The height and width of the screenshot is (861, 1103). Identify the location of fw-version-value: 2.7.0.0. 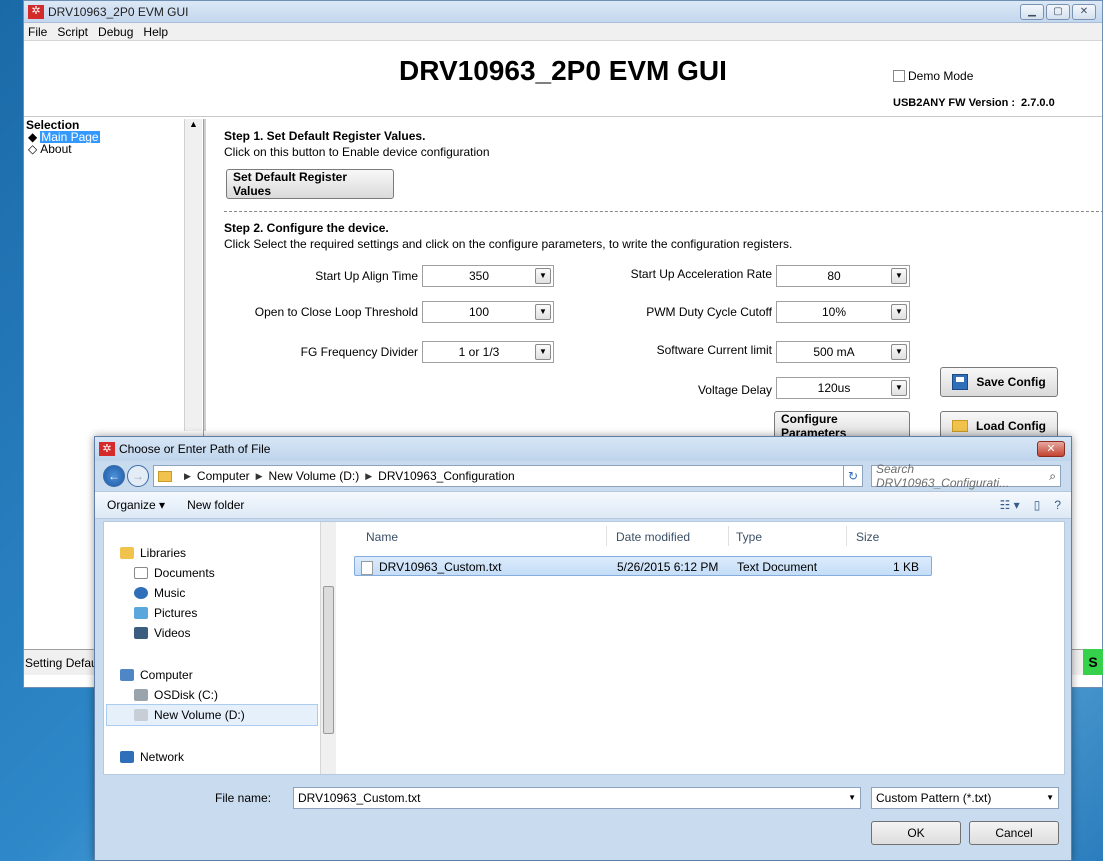
(1038, 103).